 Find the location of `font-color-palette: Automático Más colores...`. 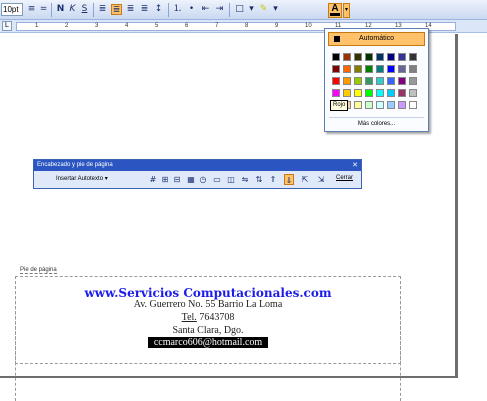

font-color-palette: Automático Más colores... is located at coordinates (376, 80).